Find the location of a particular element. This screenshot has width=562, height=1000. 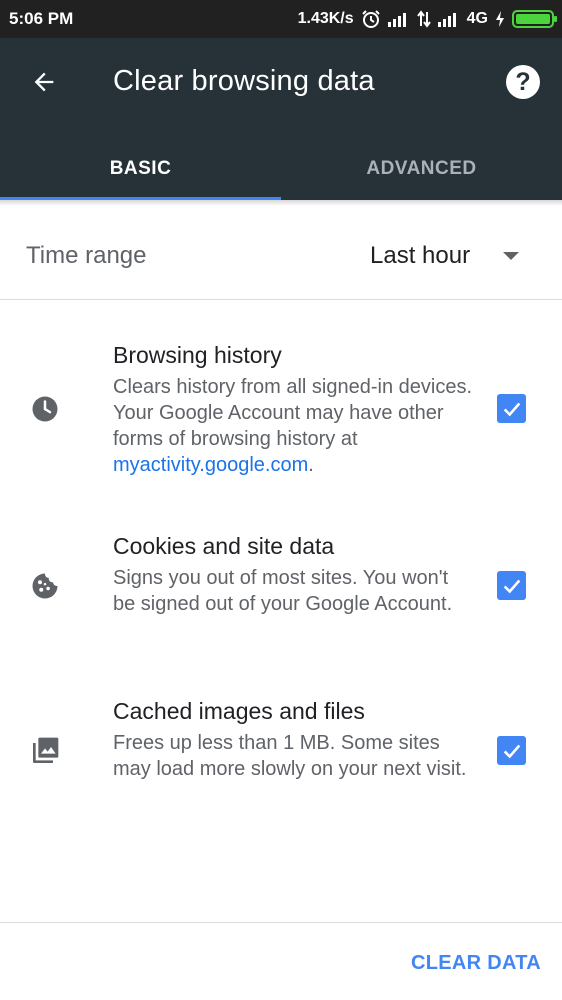

tab-basic: BASIC is located at coordinates (140, 169).